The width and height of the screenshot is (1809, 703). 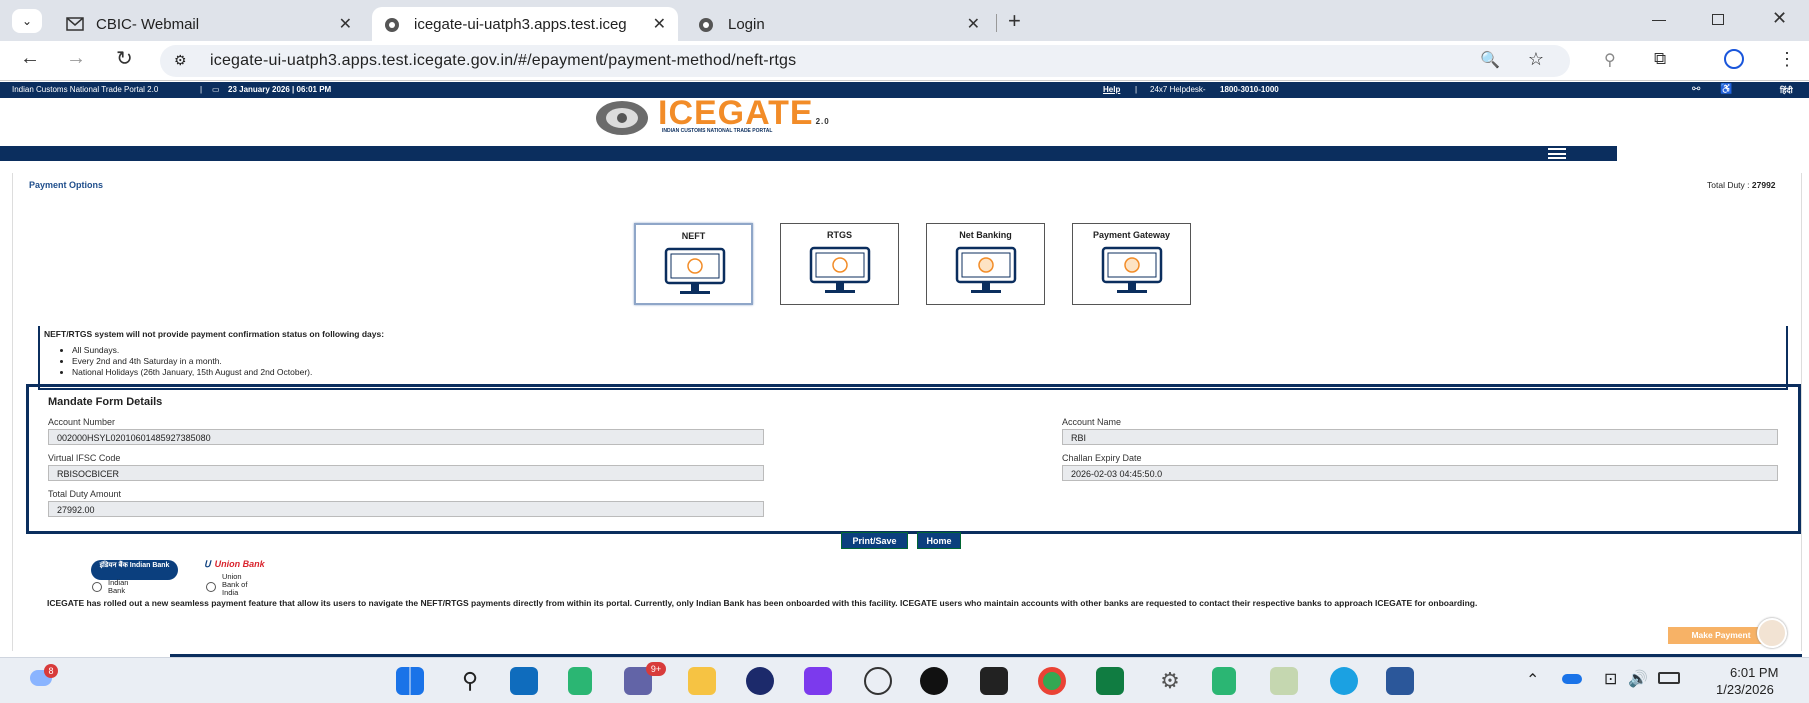 I want to click on clock-app-icon, so click(x=878, y=681).